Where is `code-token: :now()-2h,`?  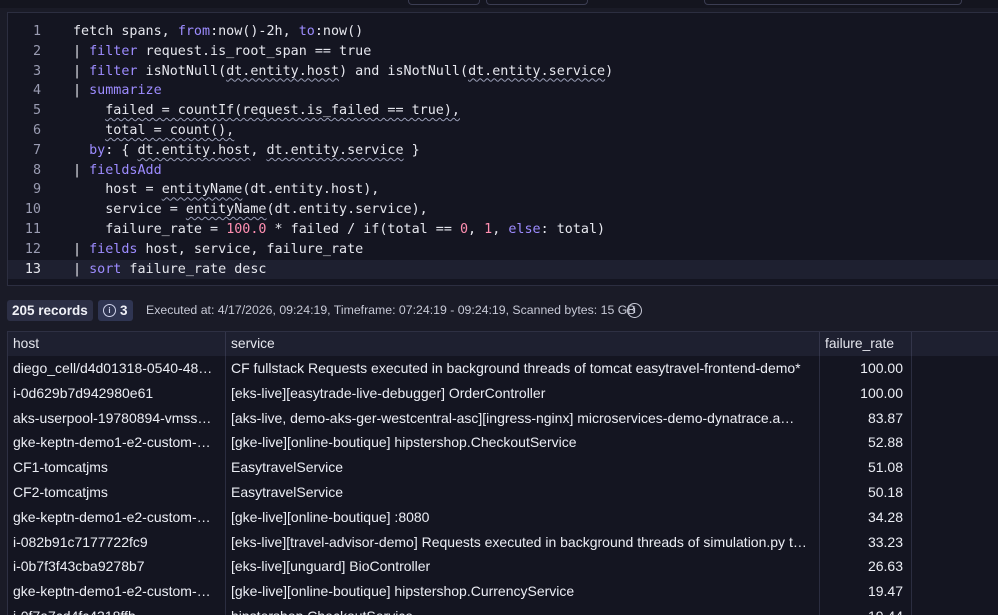
code-token: :now()-2h, is located at coordinates (254, 31).